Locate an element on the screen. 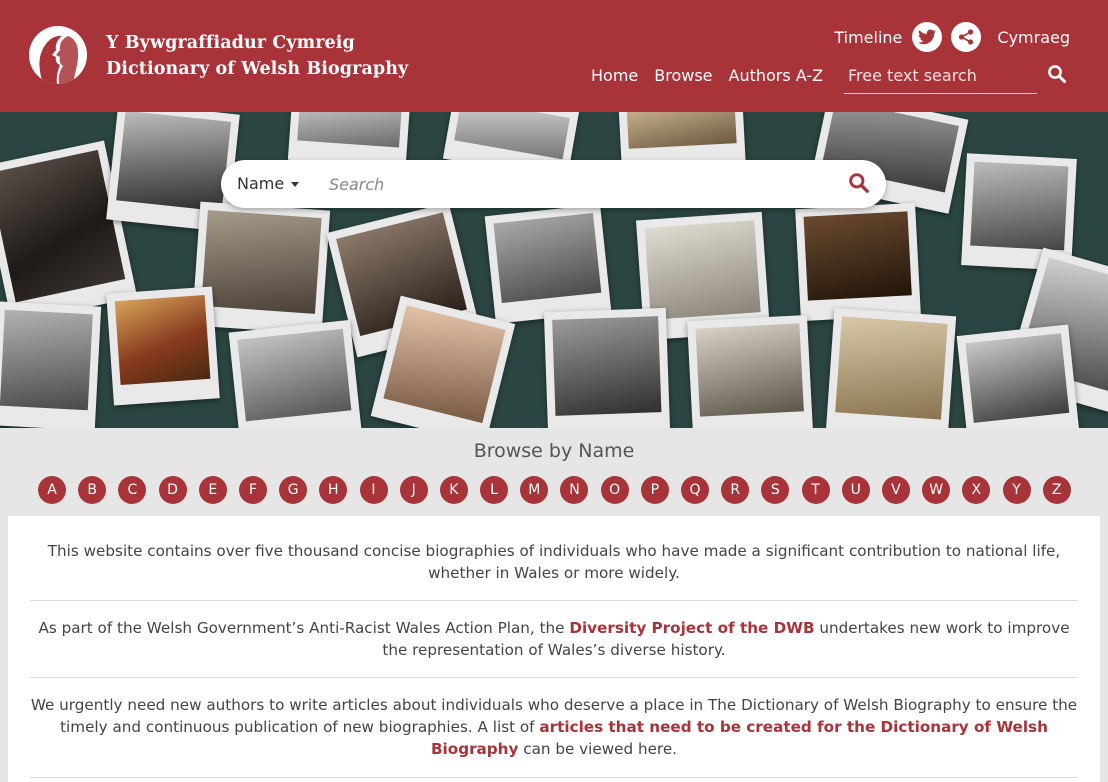 The image size is (1108, 782). letter-e-button: E is located at coordinates (212, 490).